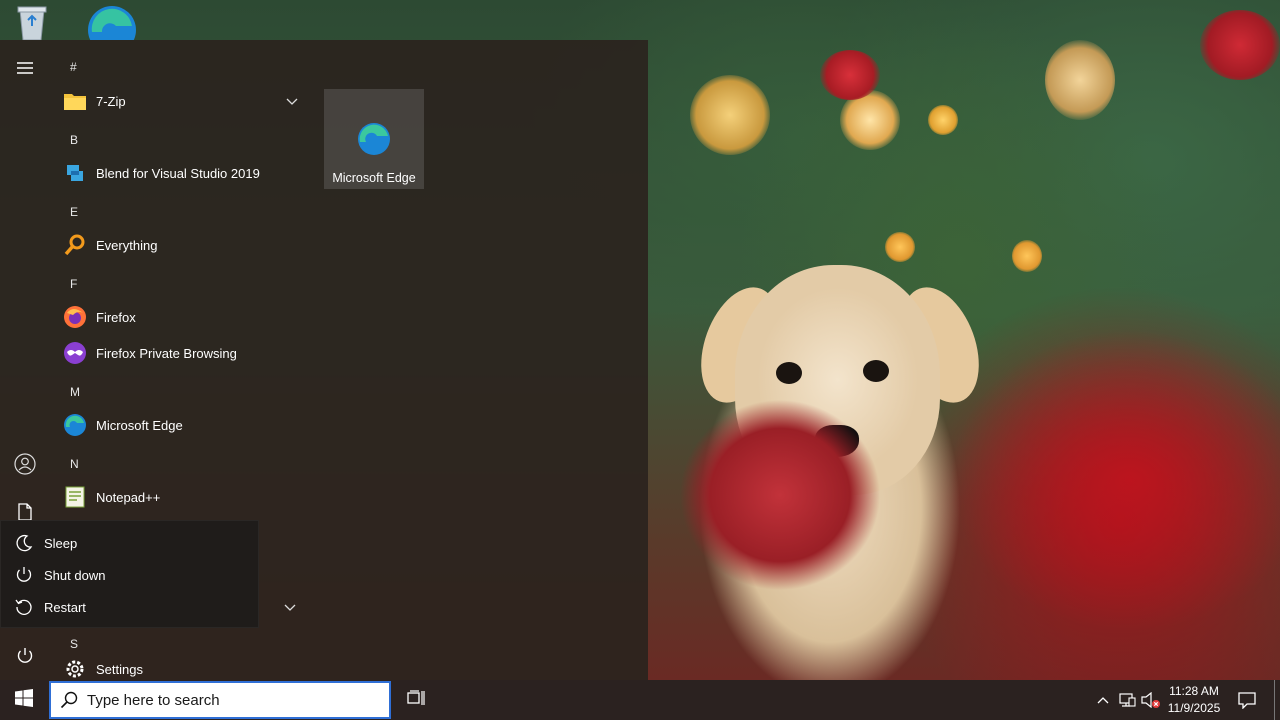 The width and height of the screenshot is (1280, 720). I want to click on restart-label: Restart, so click(65, 607).